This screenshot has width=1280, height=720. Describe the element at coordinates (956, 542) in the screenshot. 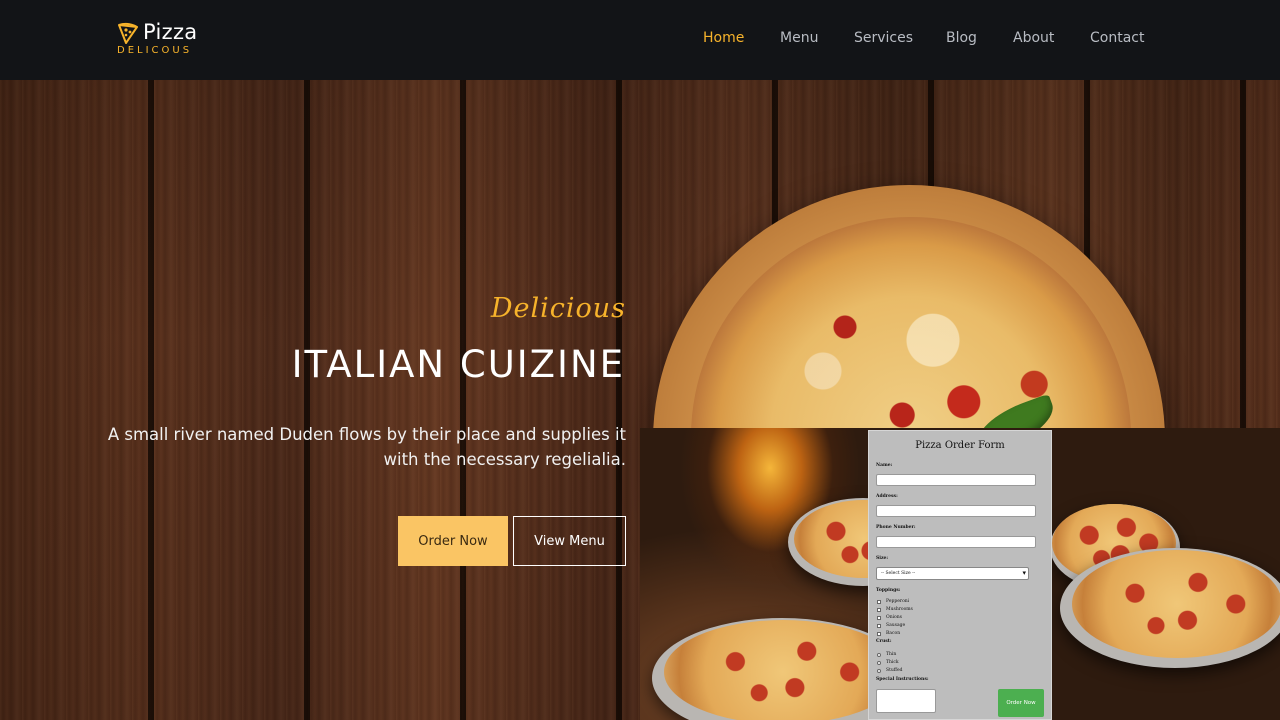

I see `phone-field` at that location.